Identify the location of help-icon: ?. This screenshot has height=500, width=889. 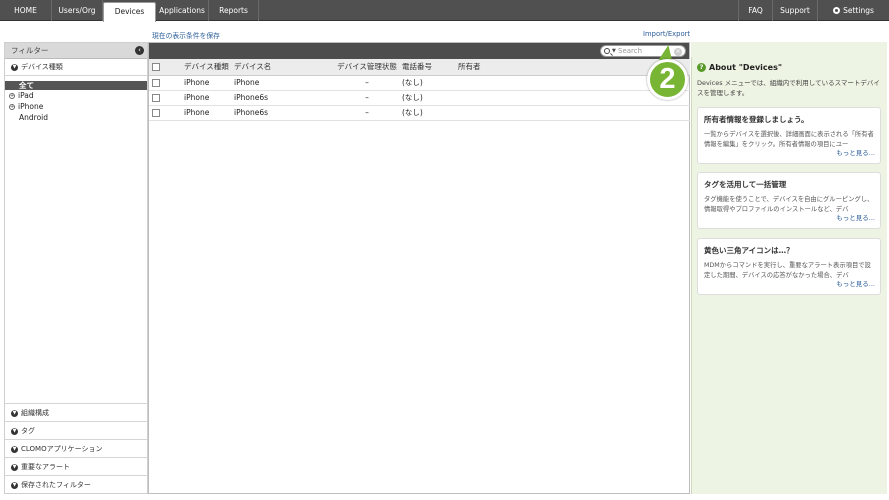
(701, 67).